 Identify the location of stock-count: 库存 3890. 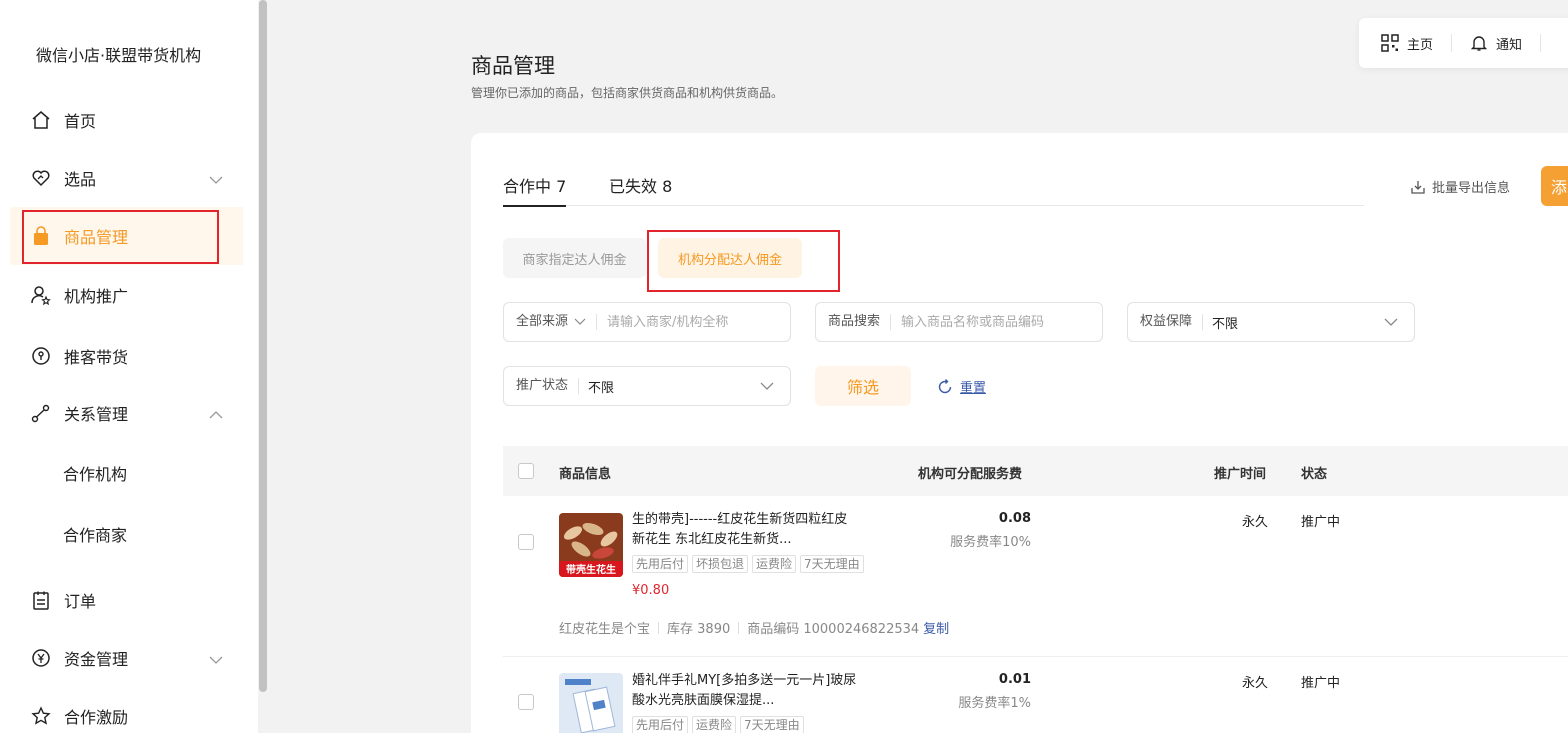
(699, 629).